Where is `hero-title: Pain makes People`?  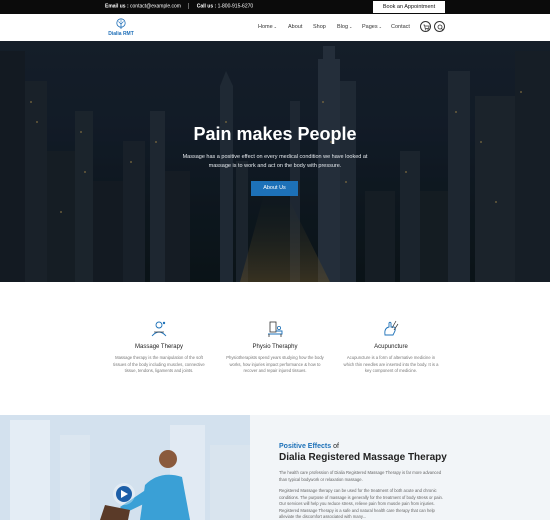
hero-title: Pain makes People is located at coordinates (275, 134).